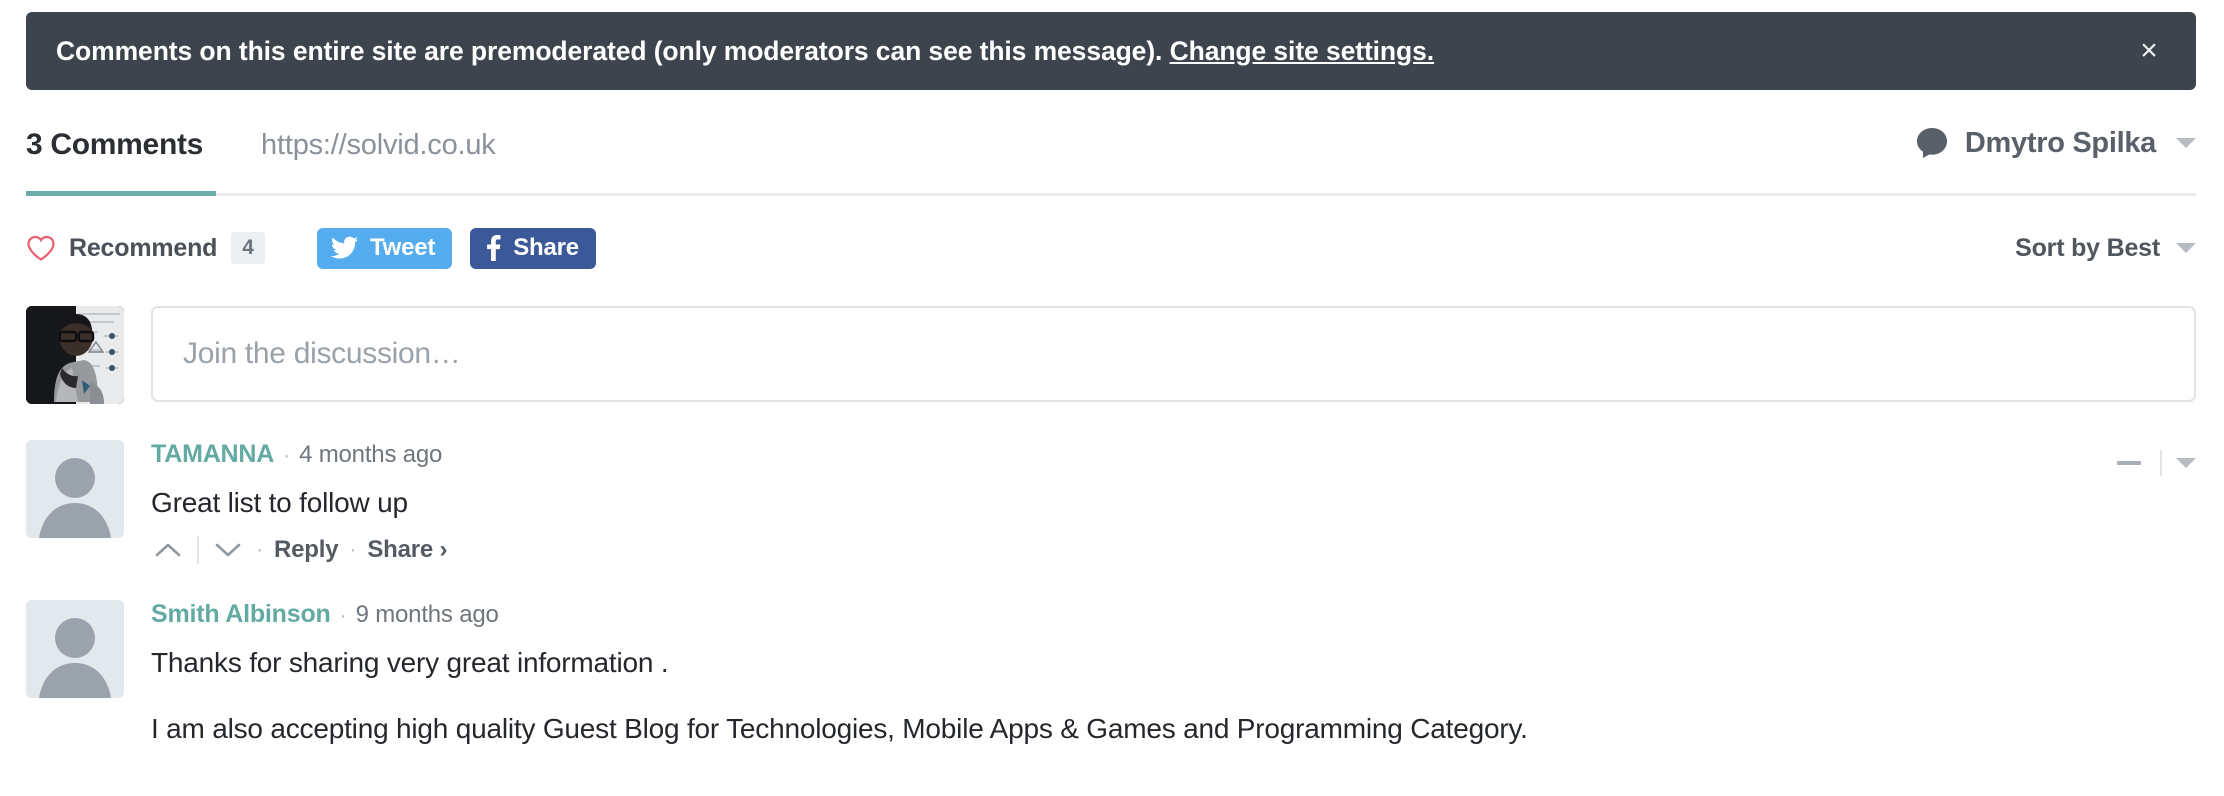  Describe the element at coordinates (198, 550) in the screenshot. I see `vote-divider` at that location.